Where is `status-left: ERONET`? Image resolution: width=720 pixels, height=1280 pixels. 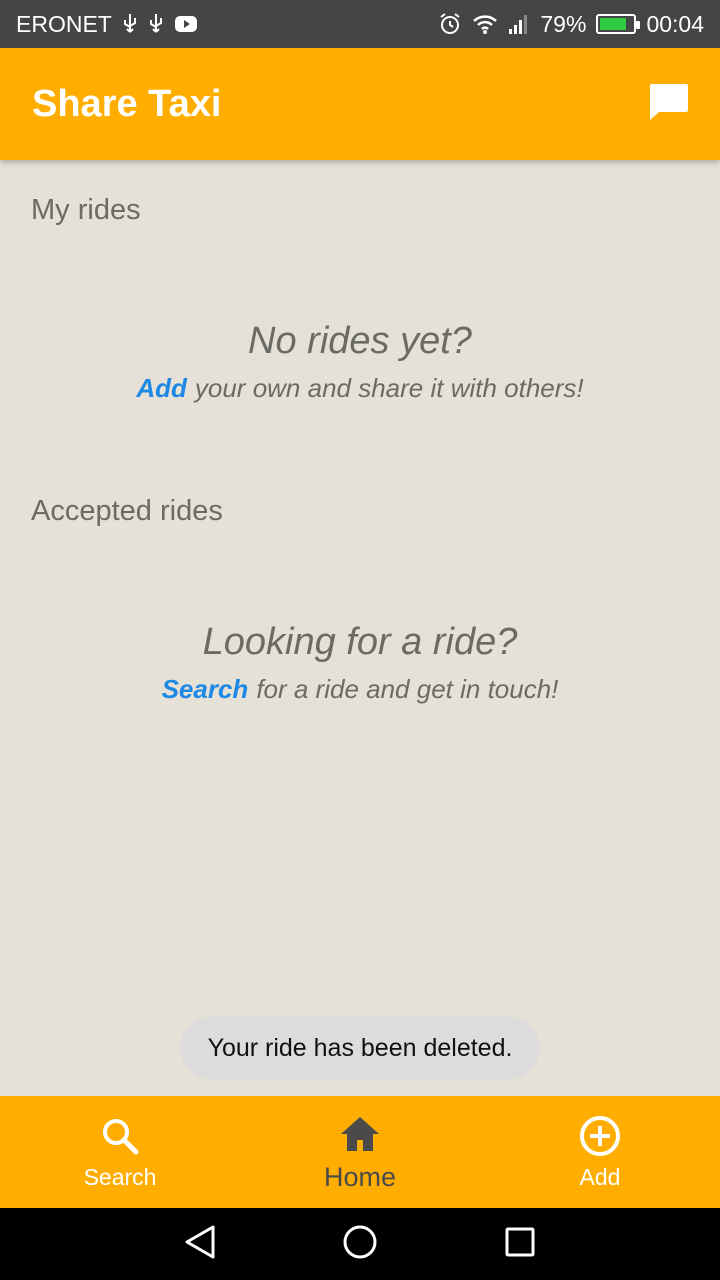
status-left: ERONET is located at coordinates (107, 24).